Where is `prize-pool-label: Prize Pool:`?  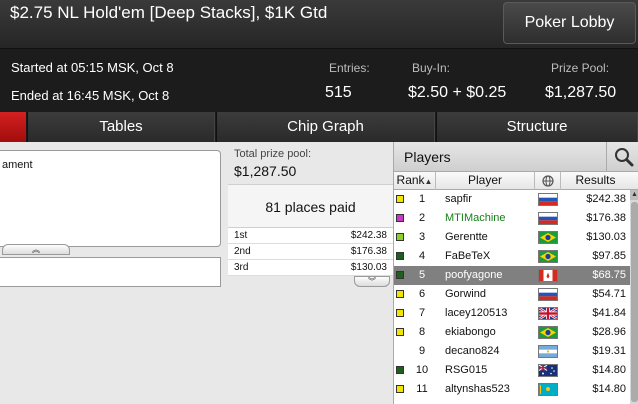
prize-pool-label: Prize Pool: is located at coordinates (580, 68).